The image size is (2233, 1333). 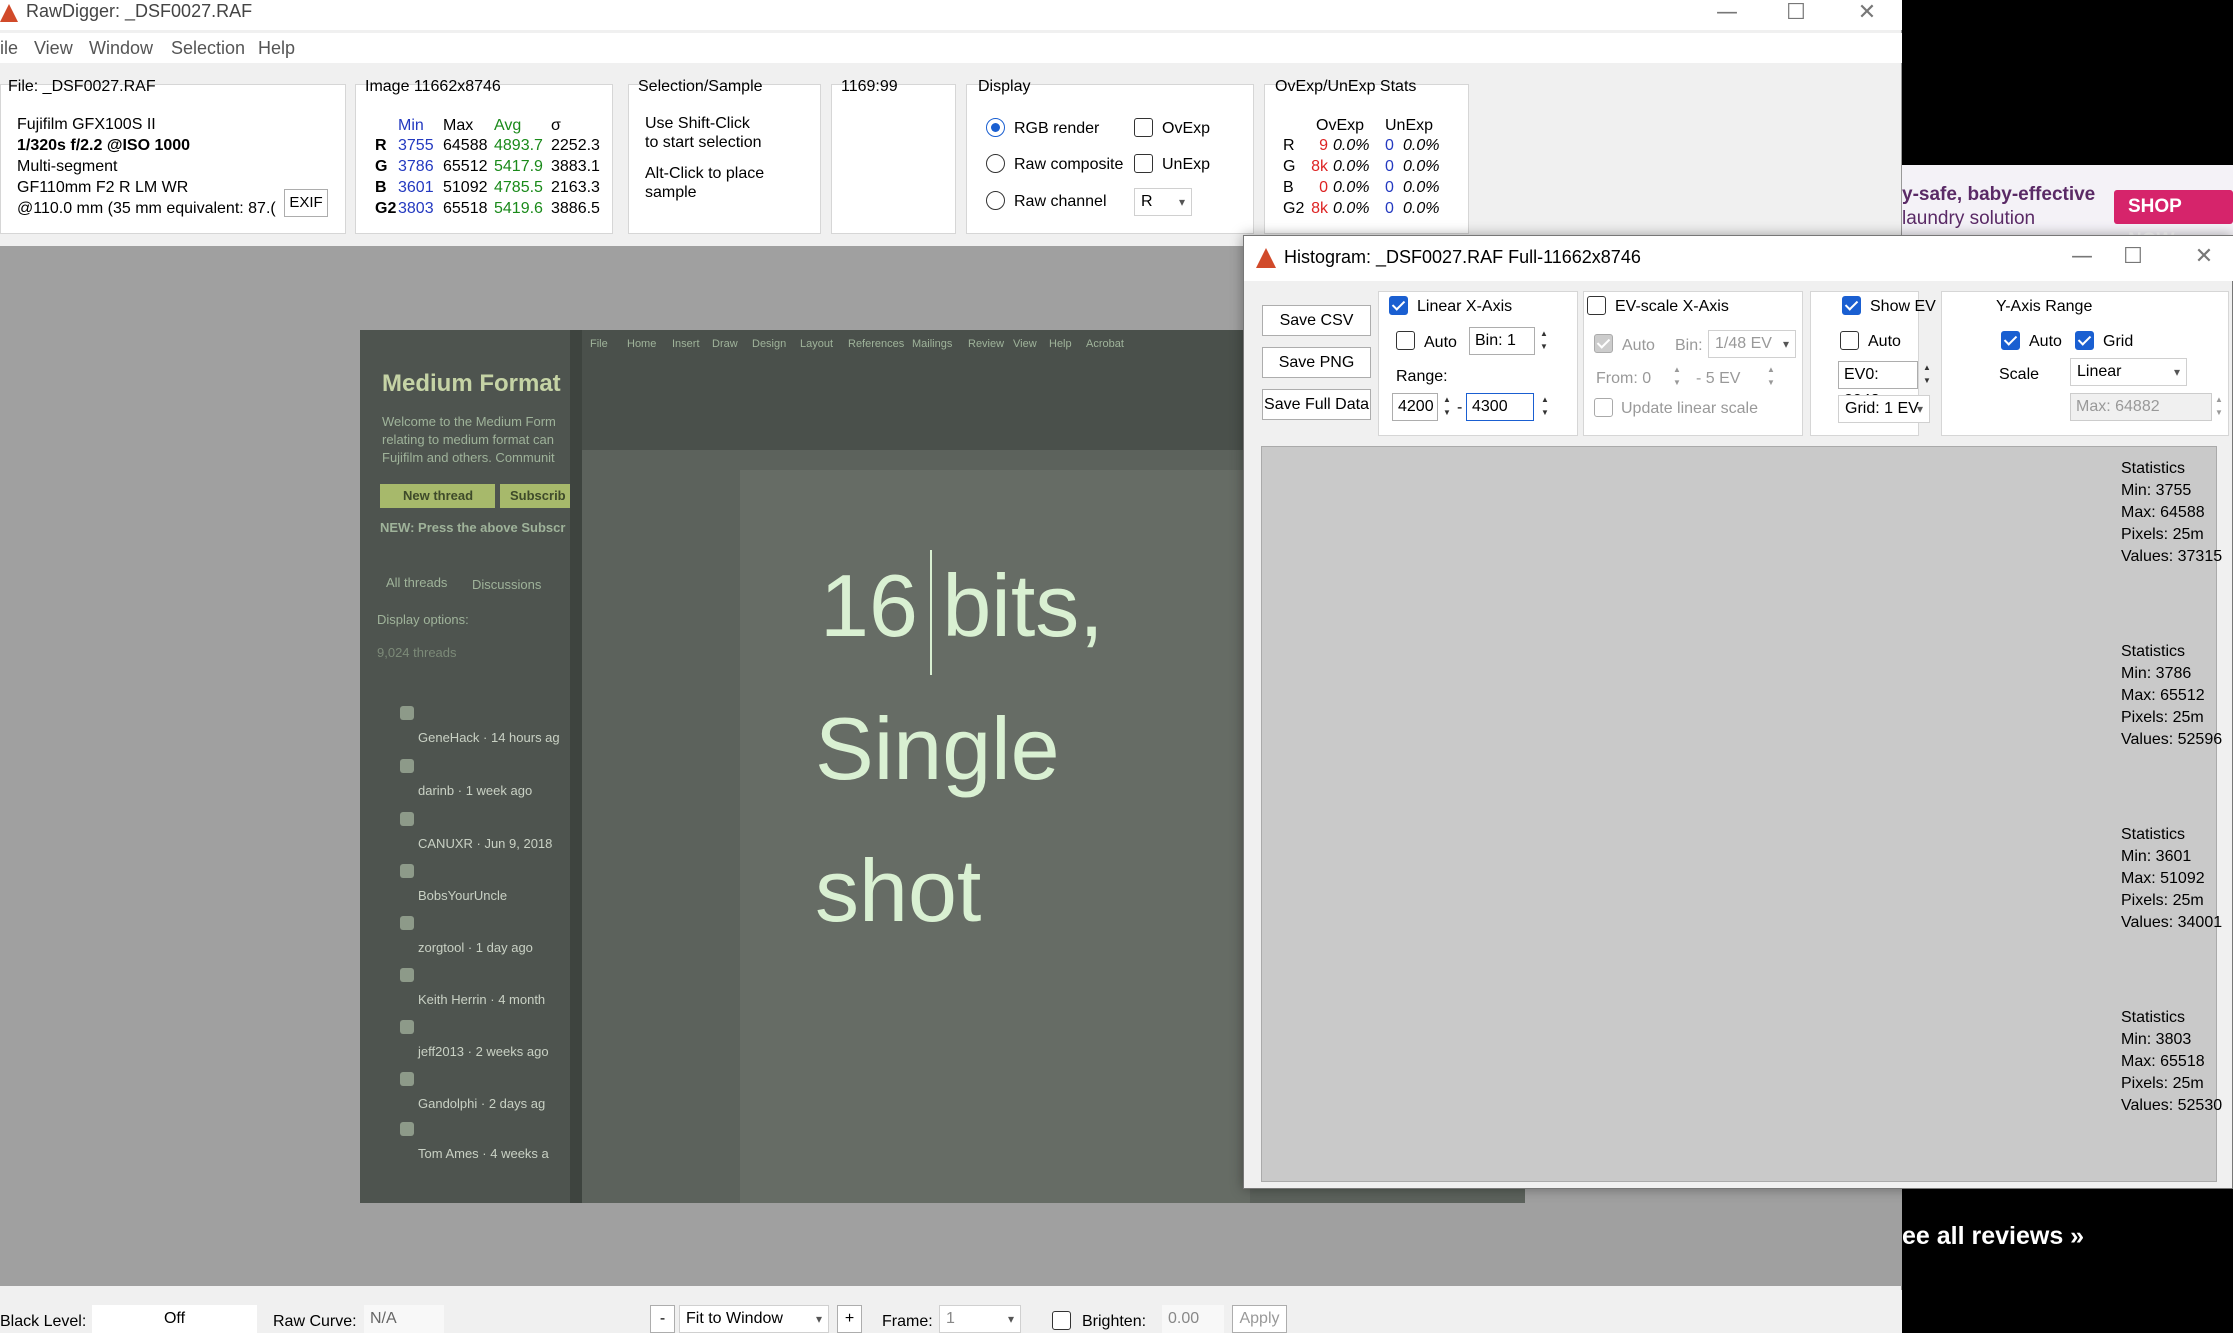 What do you see at coordinates (1316, 320) in the screenshot?
I see `save-csv-button: Save CSV` at bounding box center [1316, 320].